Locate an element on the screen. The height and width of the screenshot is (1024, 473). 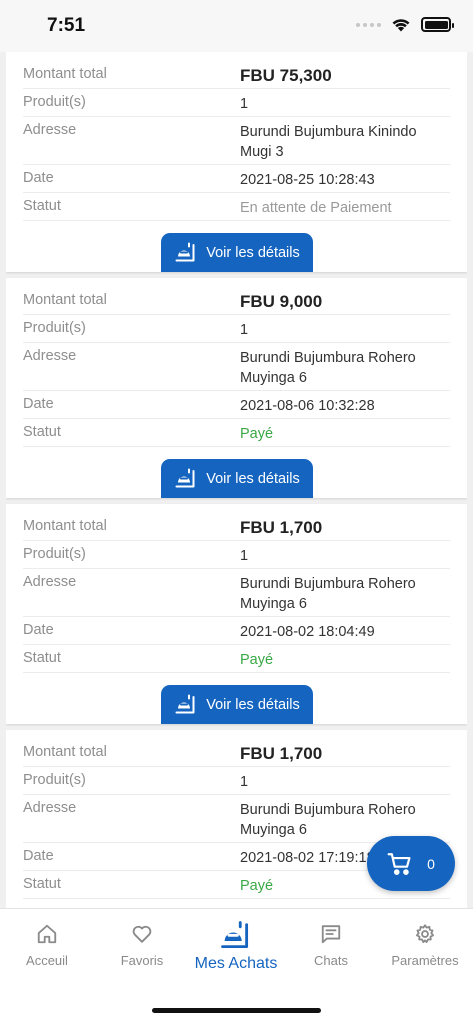
tab-my-purchases: Mes Achats is located at coordinates (236, 946).